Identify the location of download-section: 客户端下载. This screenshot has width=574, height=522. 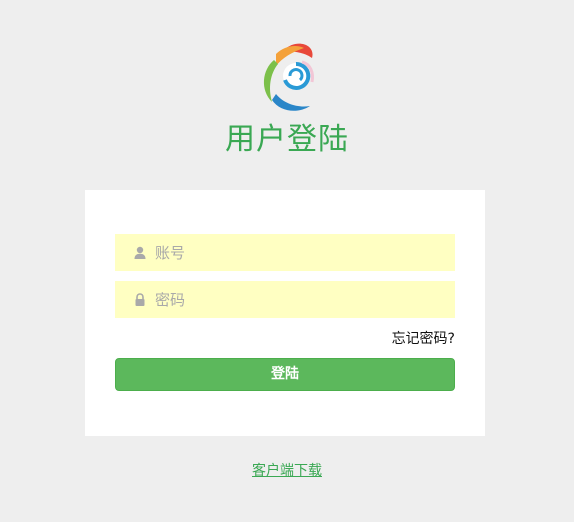
(287, 470).